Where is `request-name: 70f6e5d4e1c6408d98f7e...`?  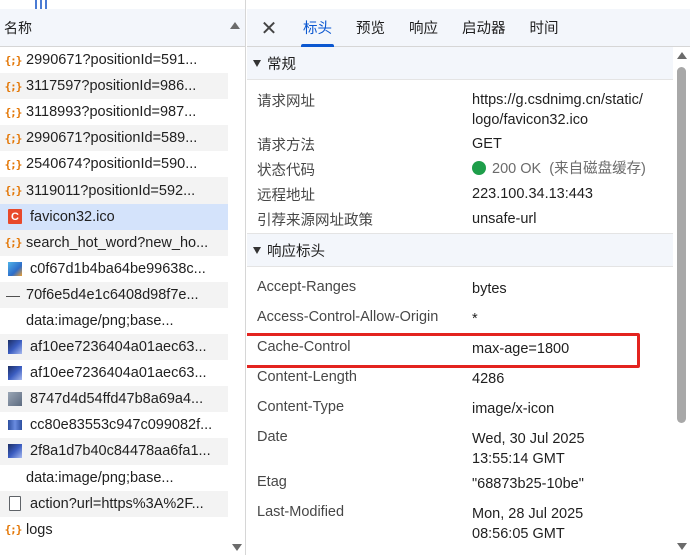 request-name: 70f6e5d4e1c6408d98f7e... is located at coordinates (112, 294).